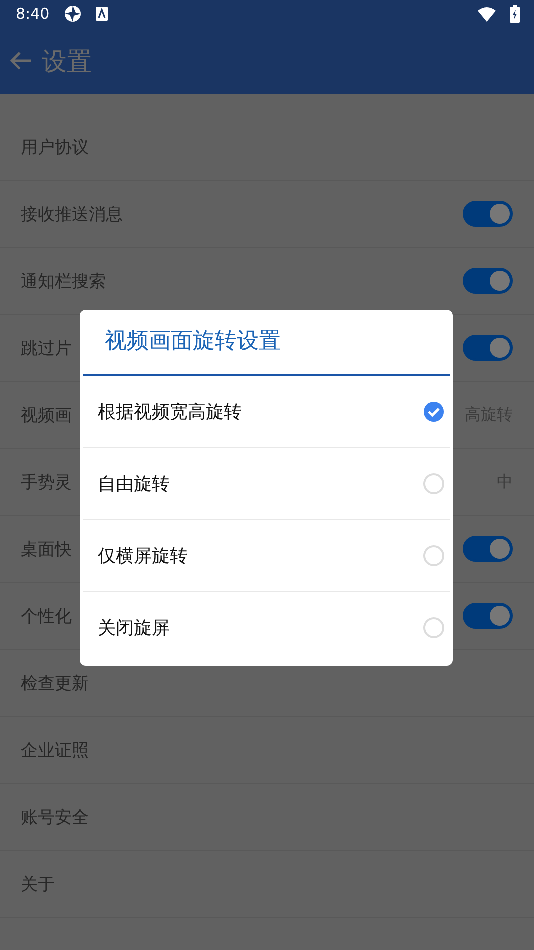 This screenshot has width=534, height=950. Describe the element at coordinates (33, 14) in the screenshot. I see `status-time: 8:40` at that location.